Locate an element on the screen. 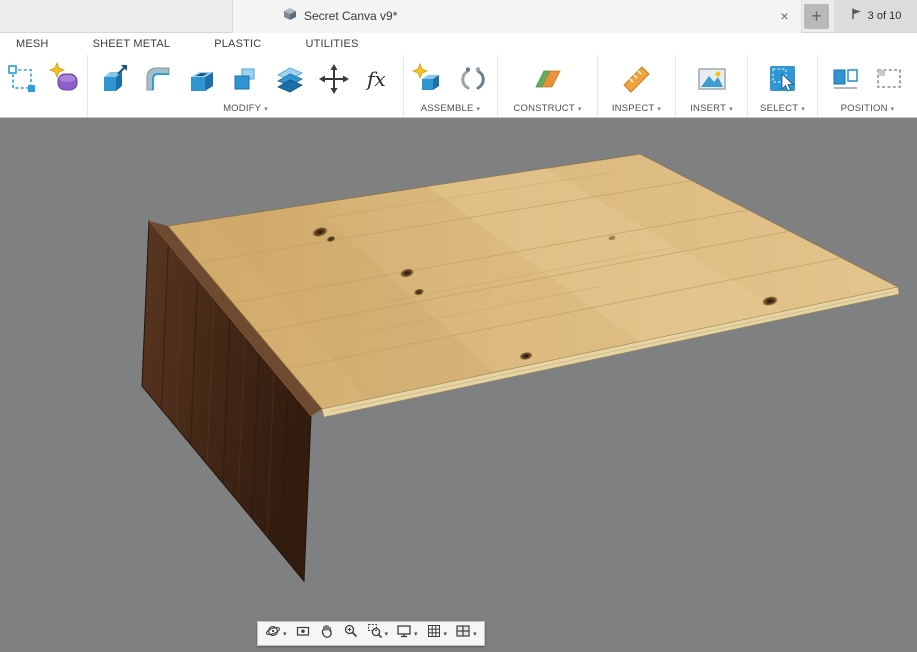  toolbar-group-construct: CONSTRUCT is located at coordinates (548, 86).